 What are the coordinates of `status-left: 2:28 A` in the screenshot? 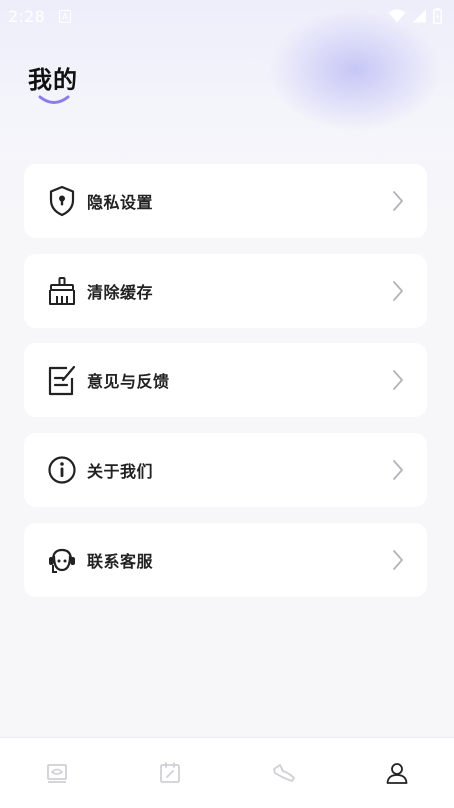 It's located at (40, 16).